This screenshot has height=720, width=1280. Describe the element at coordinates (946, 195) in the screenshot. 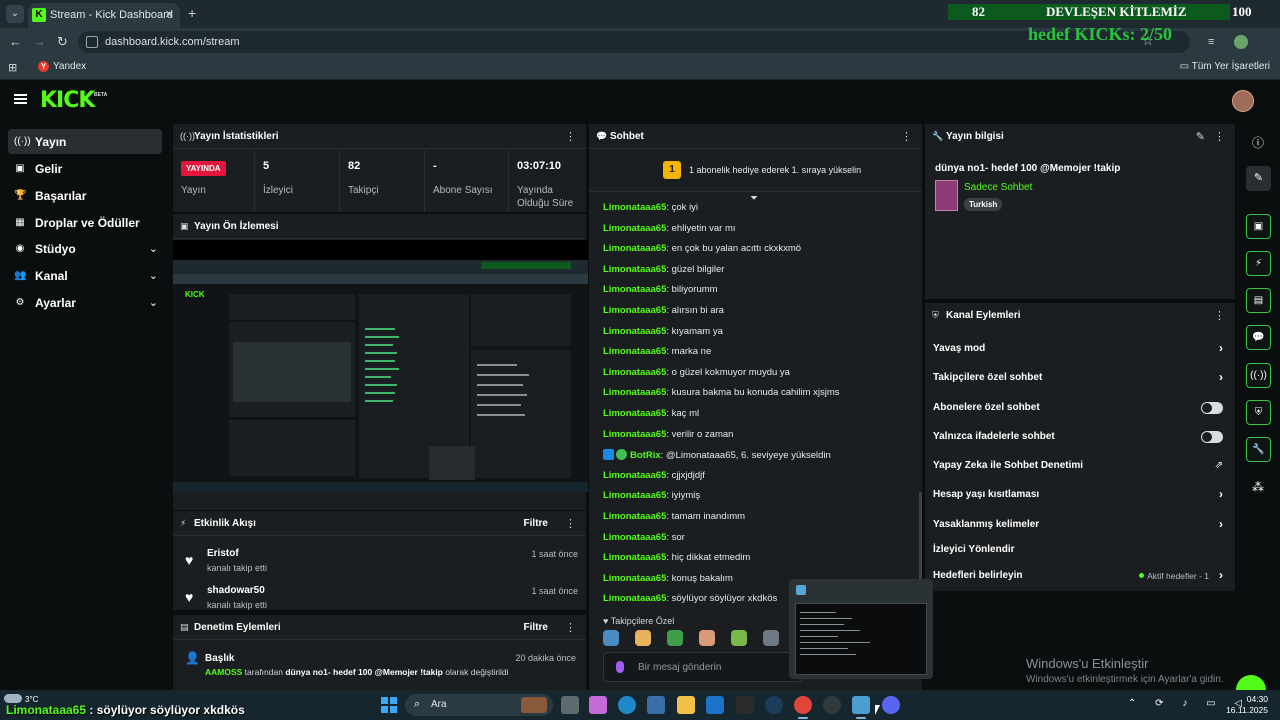

I see `category-thumbnail` at that location.